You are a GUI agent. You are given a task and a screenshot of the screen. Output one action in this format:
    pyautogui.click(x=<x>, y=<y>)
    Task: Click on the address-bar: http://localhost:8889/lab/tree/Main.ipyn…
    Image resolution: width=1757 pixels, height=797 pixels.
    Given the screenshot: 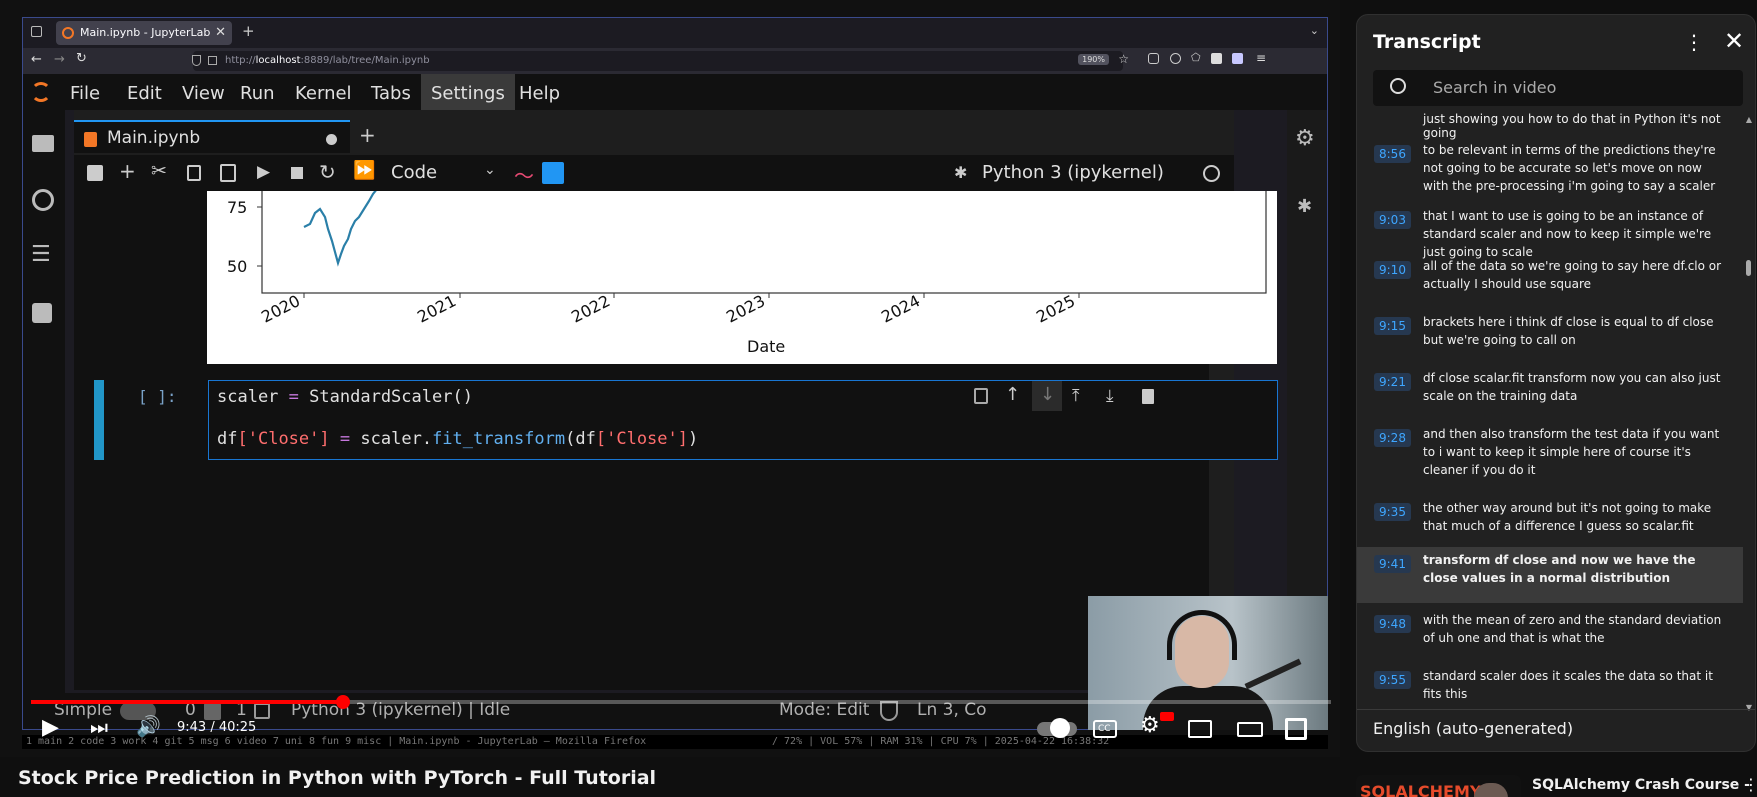 What is the action you would take?
    pyautogui.click(x=660, y=61)
    